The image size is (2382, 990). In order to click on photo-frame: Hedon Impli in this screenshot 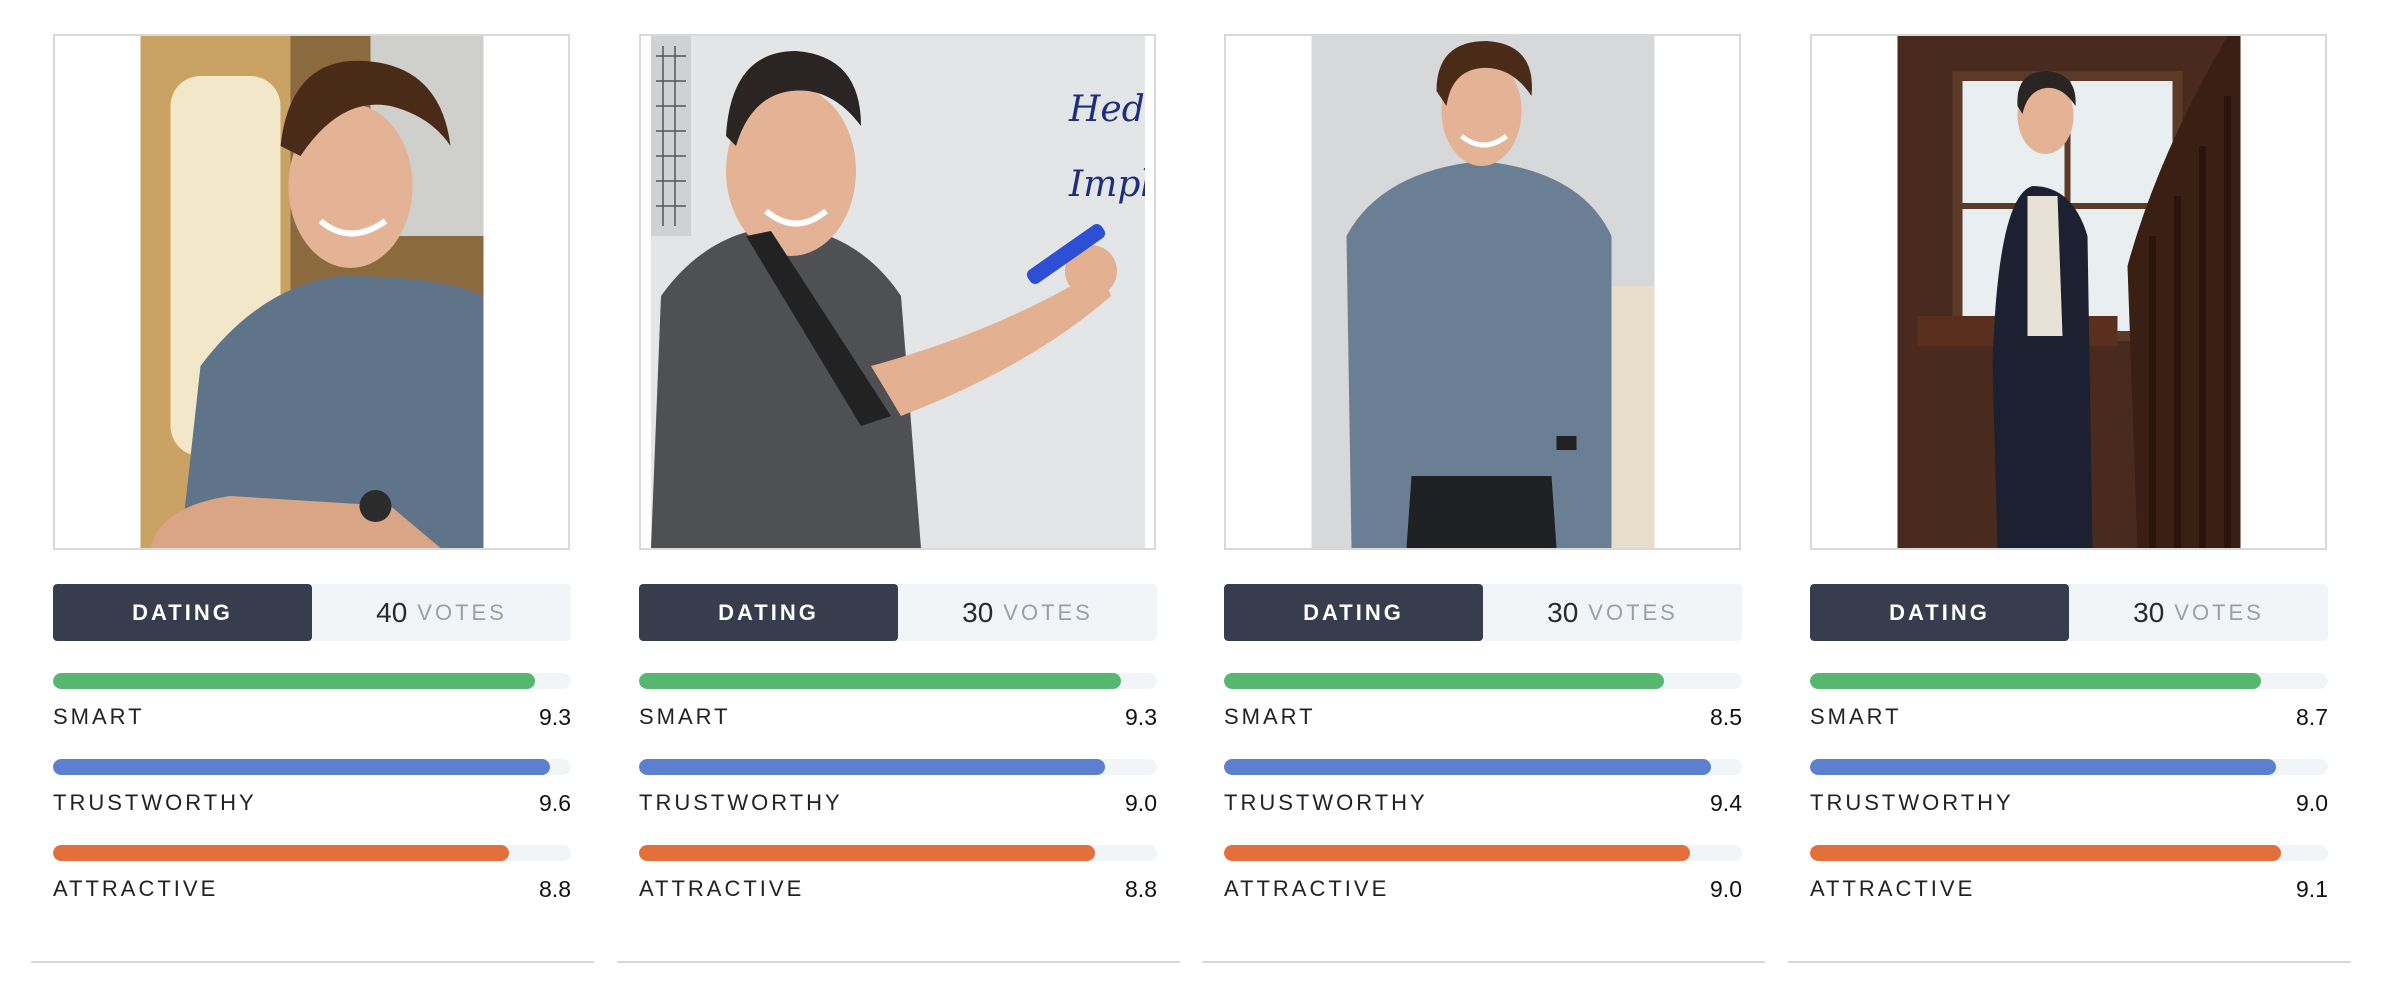, I will do `click(897, 292)`.